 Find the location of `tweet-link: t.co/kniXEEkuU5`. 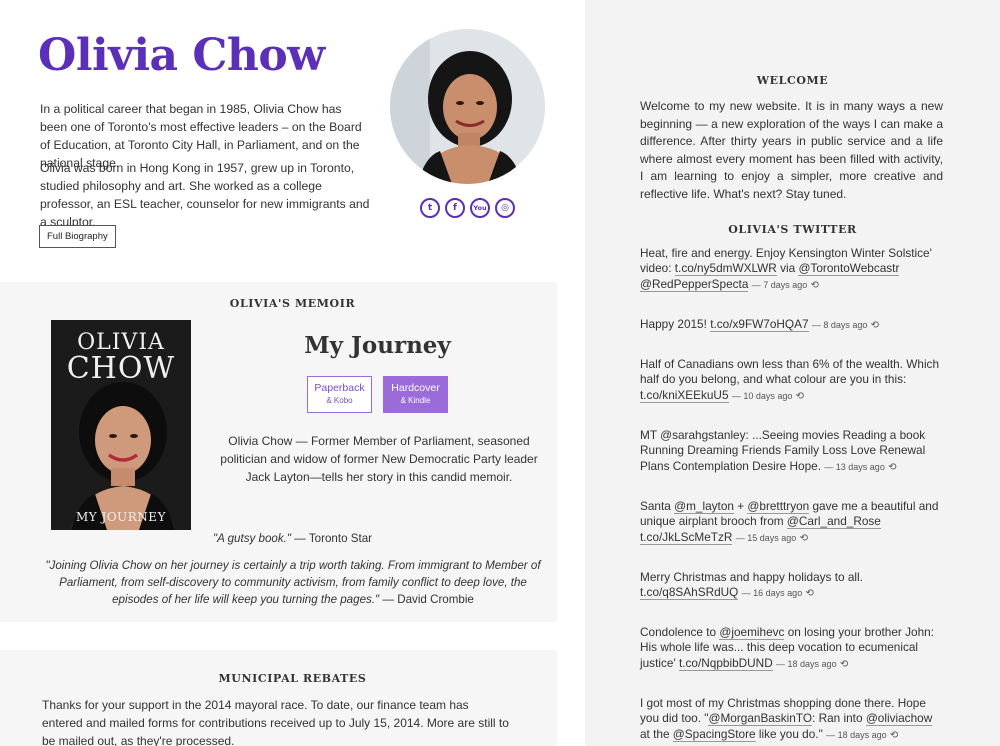

tweet-link: t.co/kniXEEkuU5 is located at coordinates (684, 395).